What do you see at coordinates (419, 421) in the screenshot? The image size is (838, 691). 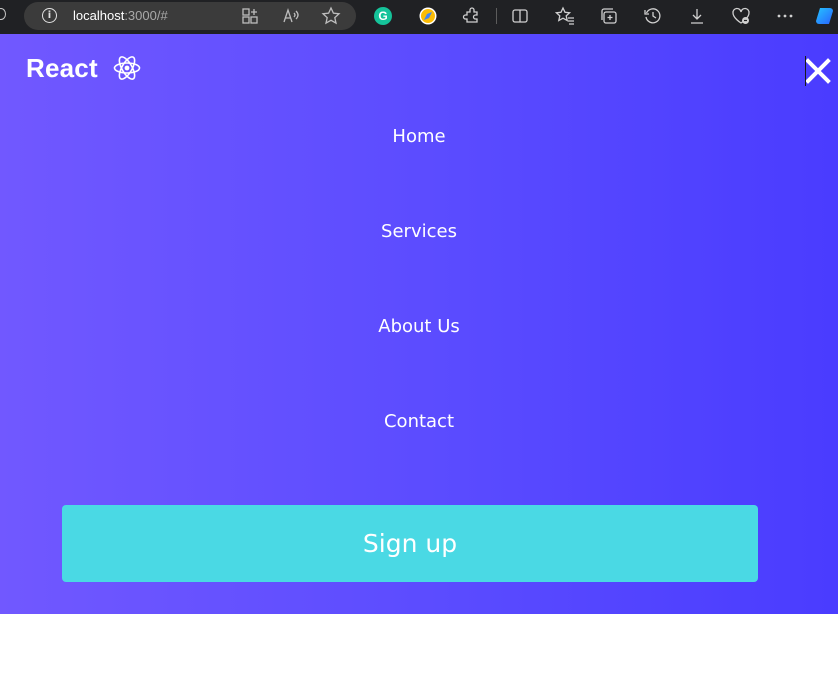 I see `nav-contact: Contact` at bounding box center [419, 421].